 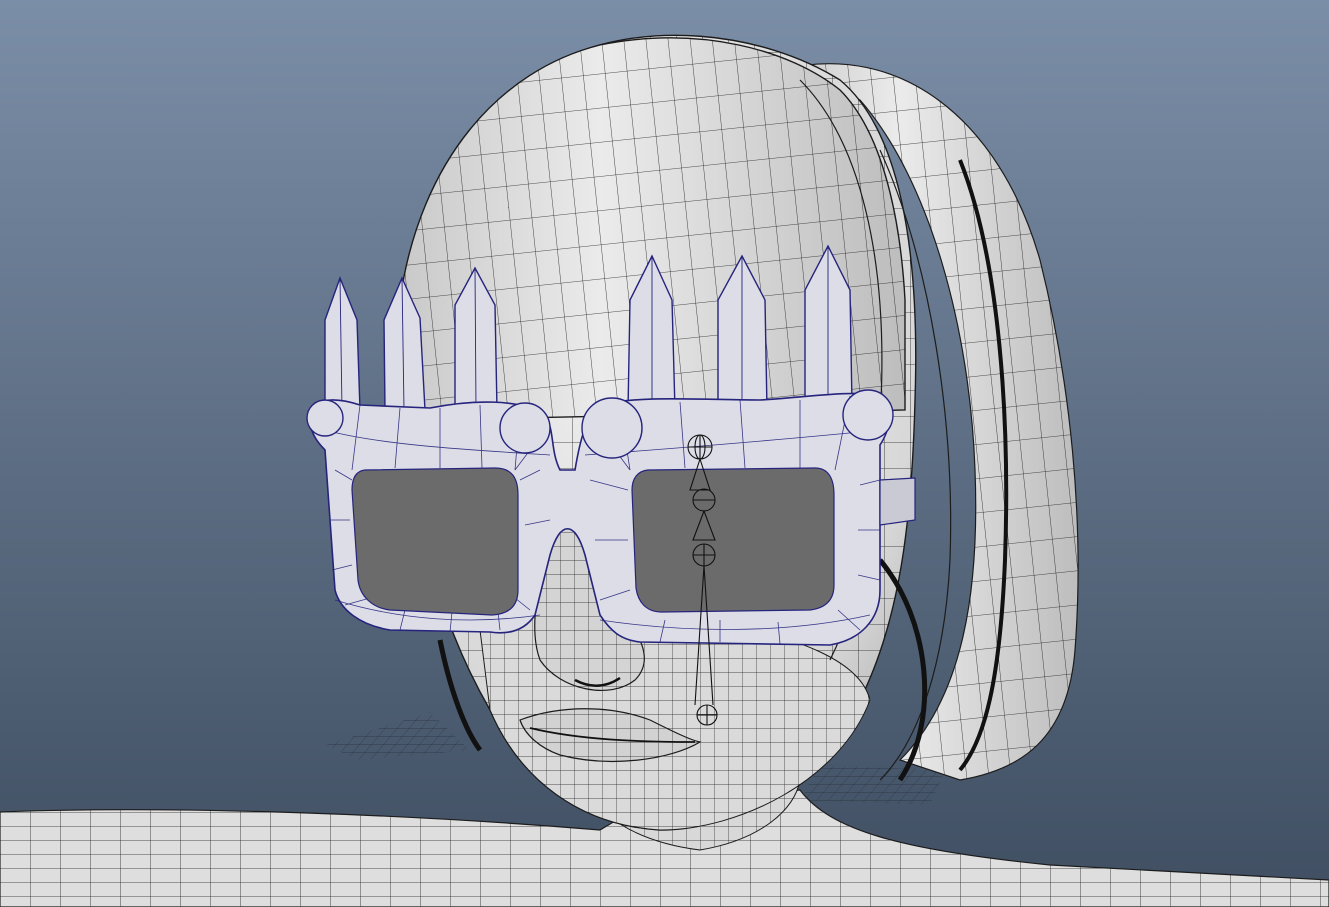 What do you see at coordinates (435, 541) in the screenshot?
I see `lens-left` at bounding box center [435, 541].